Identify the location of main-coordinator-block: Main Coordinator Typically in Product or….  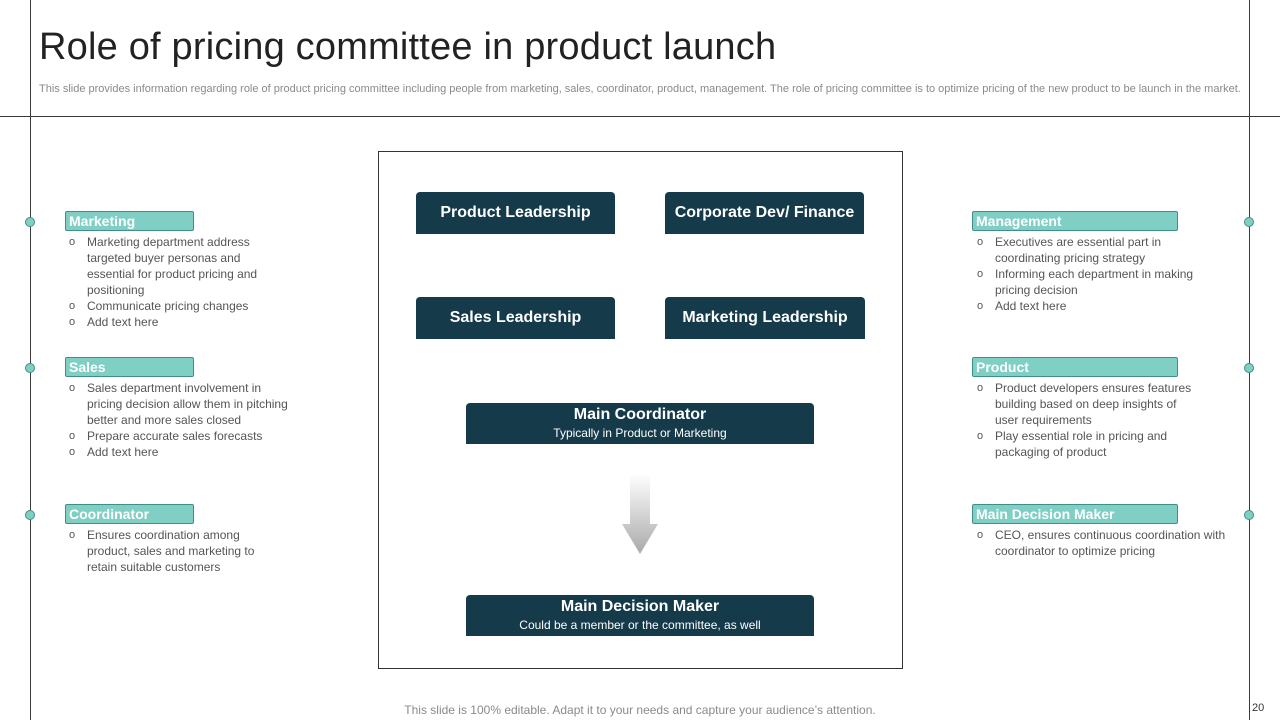
(640, 423).